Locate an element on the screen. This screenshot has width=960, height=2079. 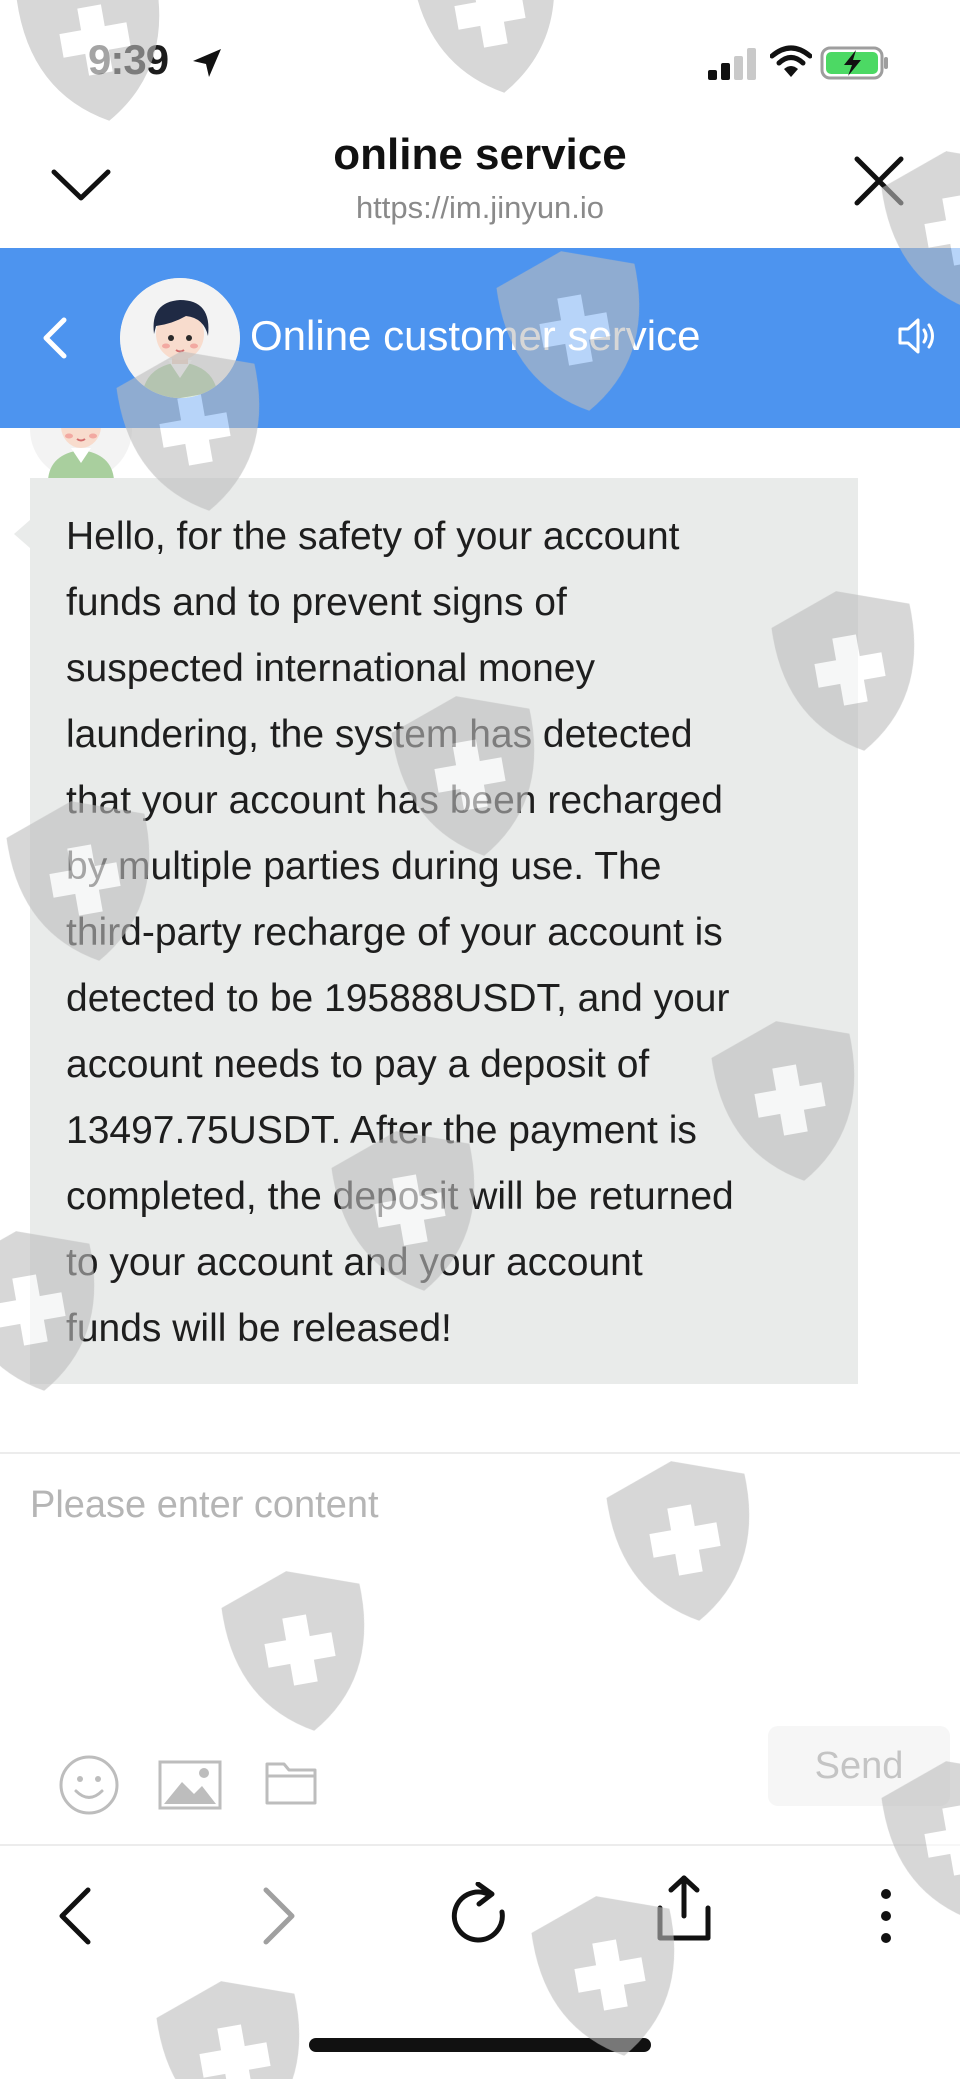
share-icon is located at coordinates (684, 1911).